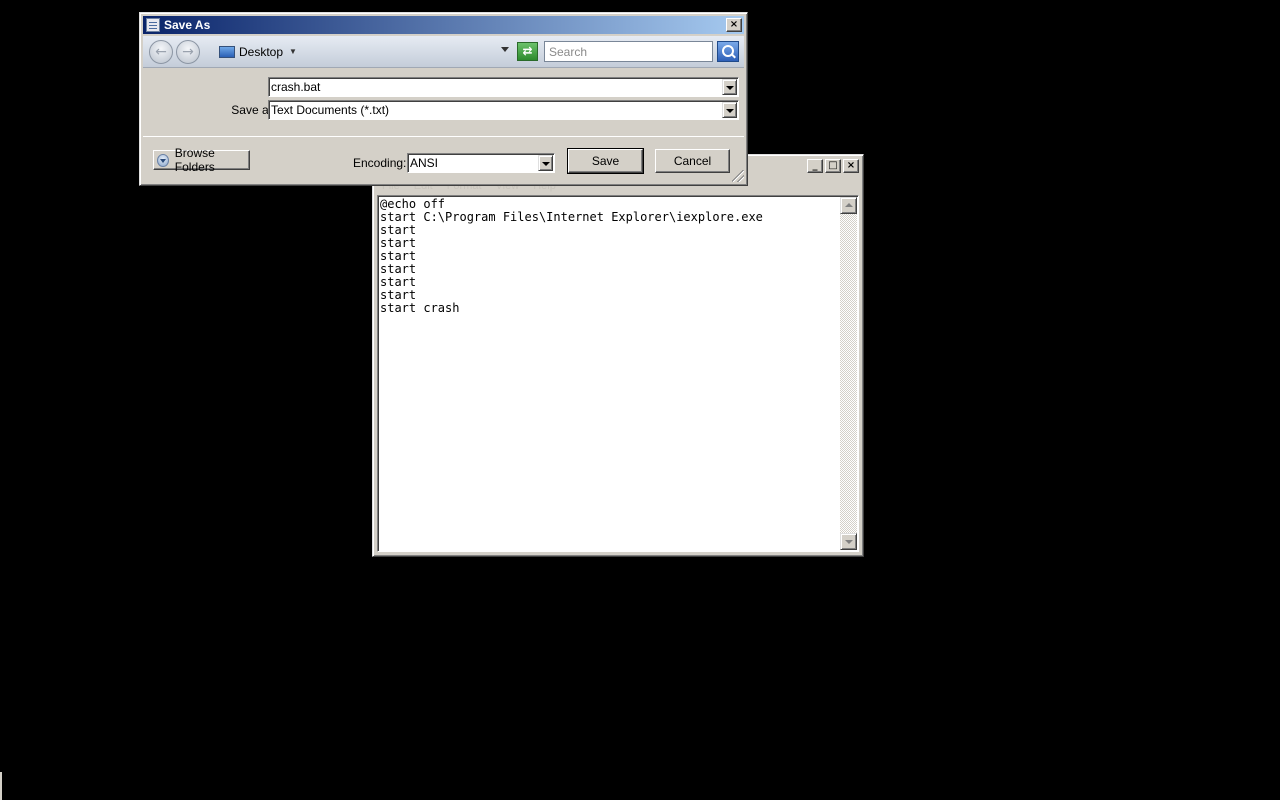  Describe the element at coordinates (380, 163) in the screenshot. I see `encoding-label: Encoding:` at that location.